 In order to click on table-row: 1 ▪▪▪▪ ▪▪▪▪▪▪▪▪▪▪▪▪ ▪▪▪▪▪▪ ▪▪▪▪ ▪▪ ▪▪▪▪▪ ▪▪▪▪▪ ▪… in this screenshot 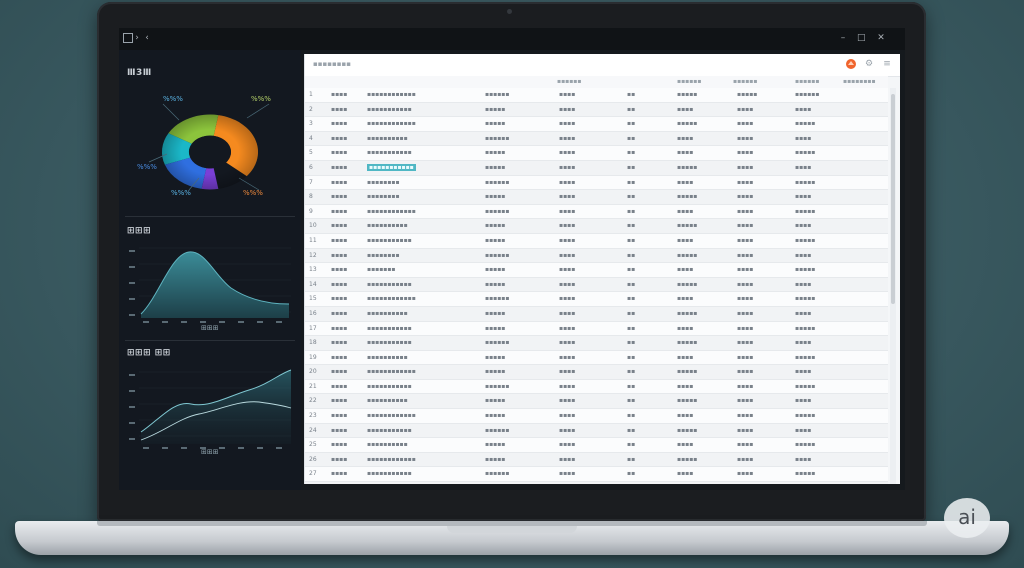, I will do `click(596, 95)`.